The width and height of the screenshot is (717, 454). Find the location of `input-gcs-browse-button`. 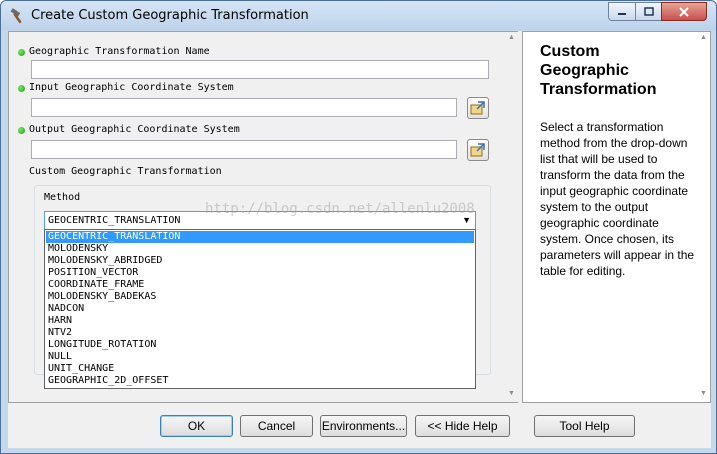

input-gcs-browse-button is located at coordinates (478, 108).